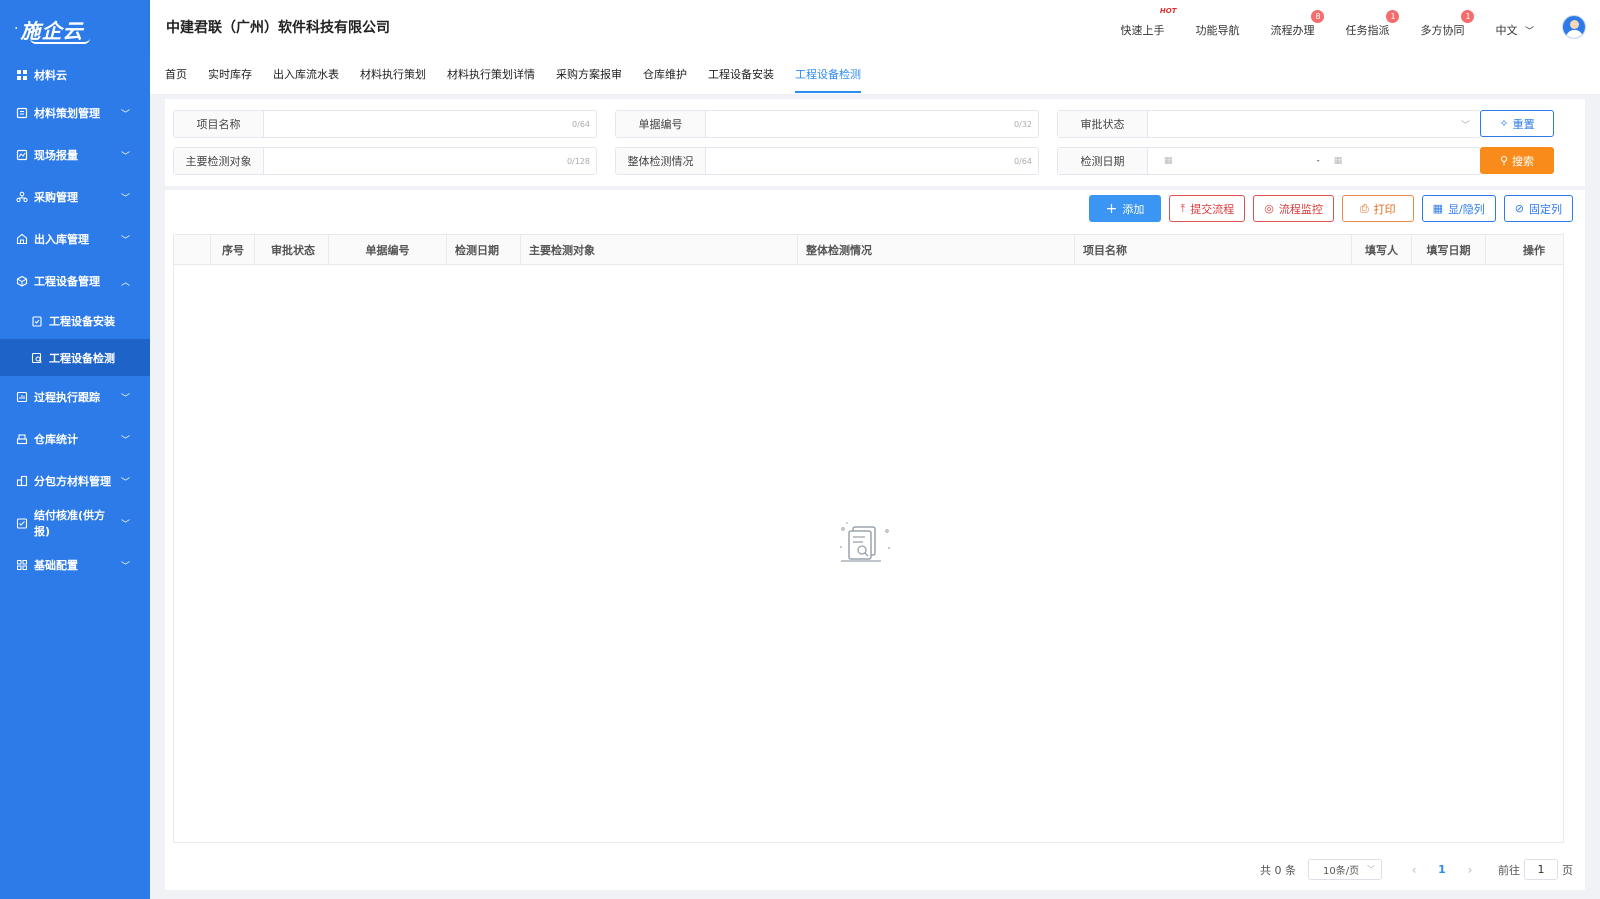 The width and height of the screenshot is (1600, 899). I want to click on report-icon, so click(22, 155).